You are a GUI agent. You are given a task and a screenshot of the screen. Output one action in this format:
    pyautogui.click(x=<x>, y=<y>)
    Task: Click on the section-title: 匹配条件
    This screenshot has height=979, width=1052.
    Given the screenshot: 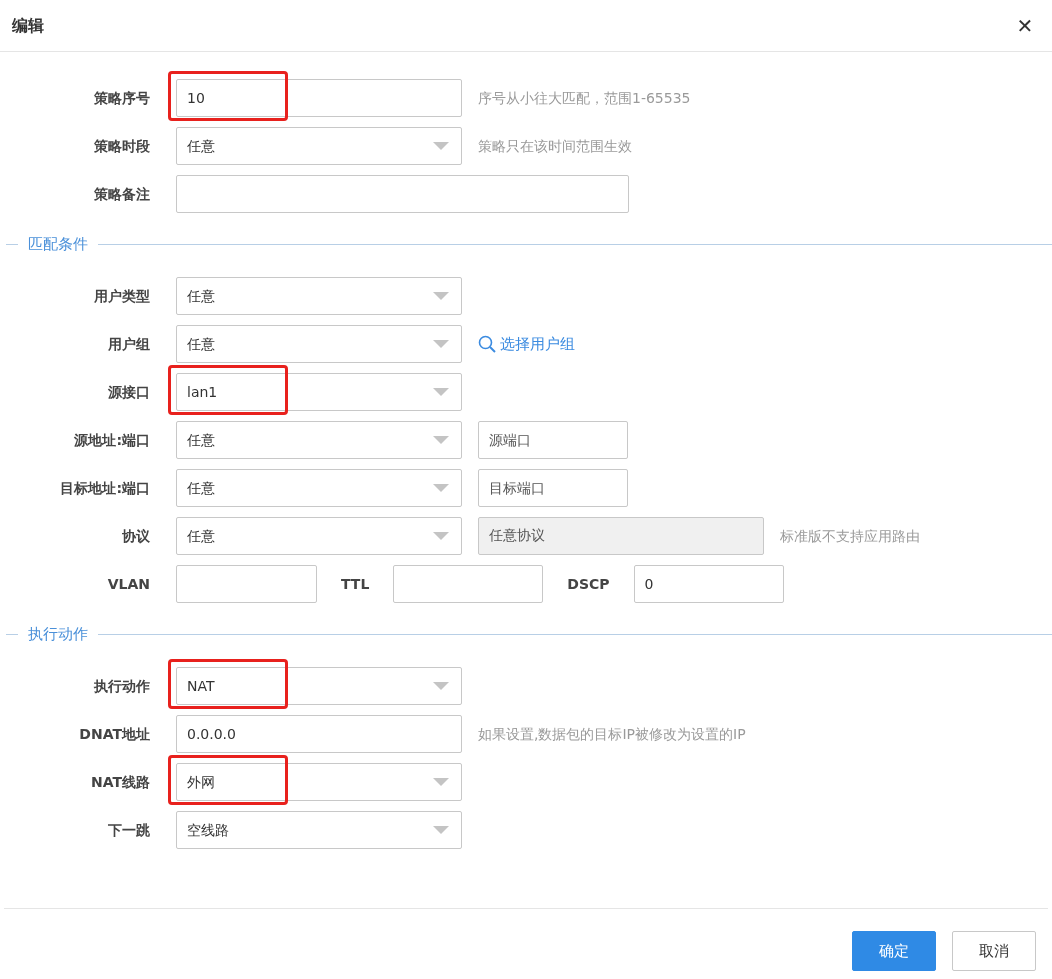 What is the action you would take?
    pyautogui.click(x=58, y=244)
    